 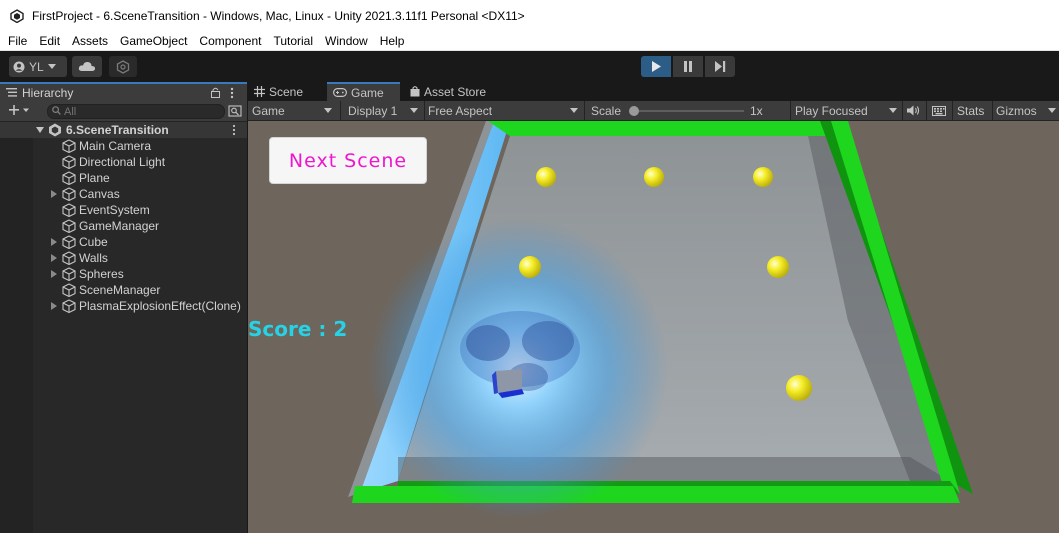 I want to click on display-dropdown: Display 1, so click(x=385, y=110).